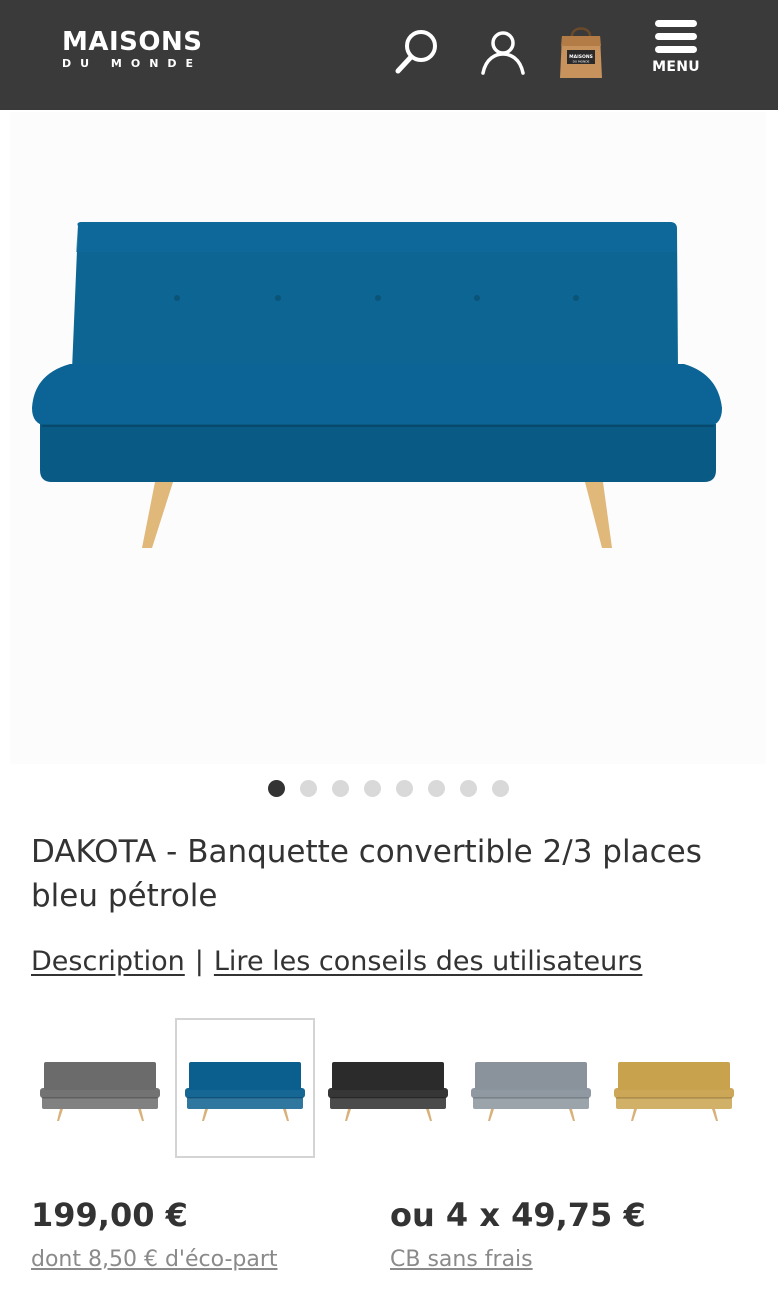 This screenshot has width=778, height=1300. I want to click on eco-part-link: dont 8,50 € d'éco-part, so click(154, 1259).